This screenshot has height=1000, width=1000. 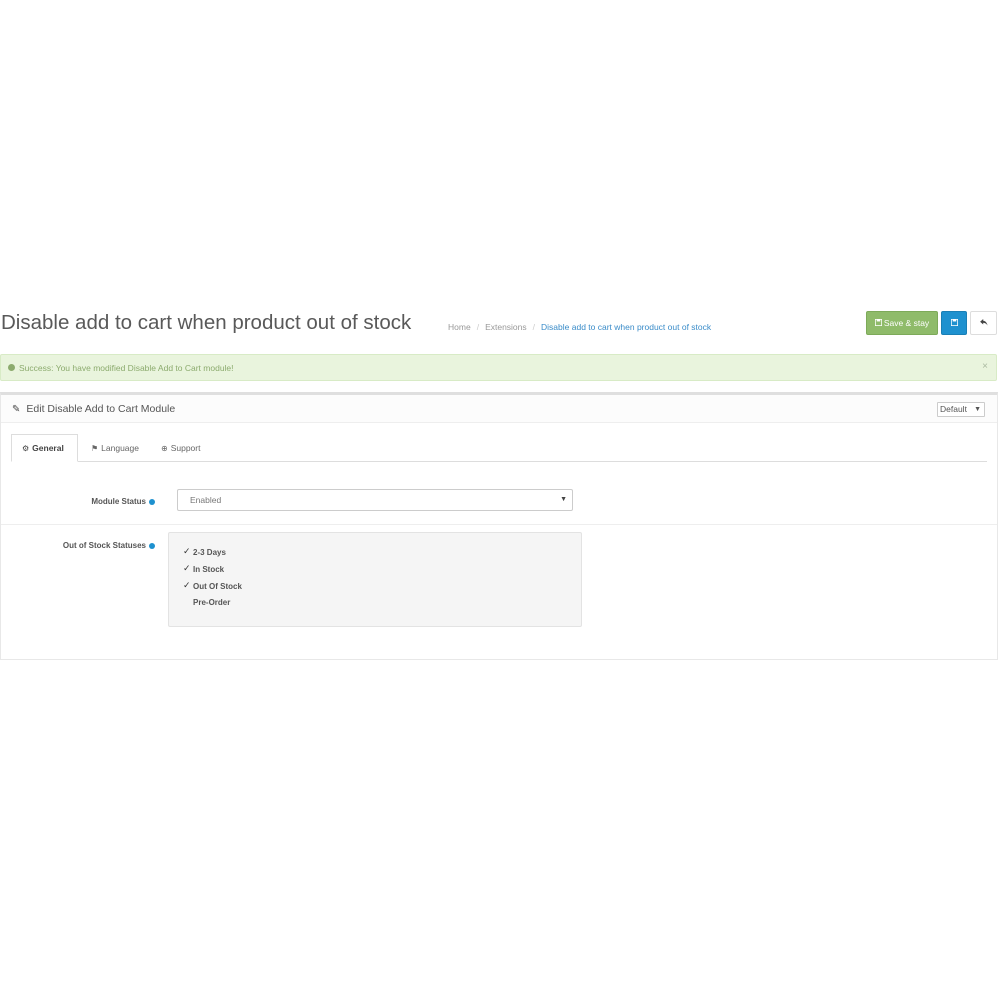 I want to click on status-checkbox-item: ✓ Out Of Stock, so click(x=212, y=586).